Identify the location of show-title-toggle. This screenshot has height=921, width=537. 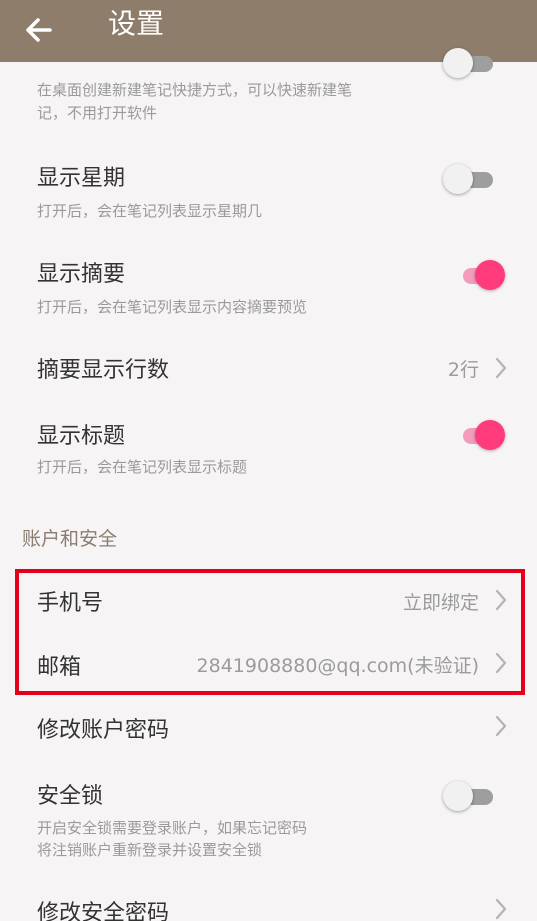
(479, 435).